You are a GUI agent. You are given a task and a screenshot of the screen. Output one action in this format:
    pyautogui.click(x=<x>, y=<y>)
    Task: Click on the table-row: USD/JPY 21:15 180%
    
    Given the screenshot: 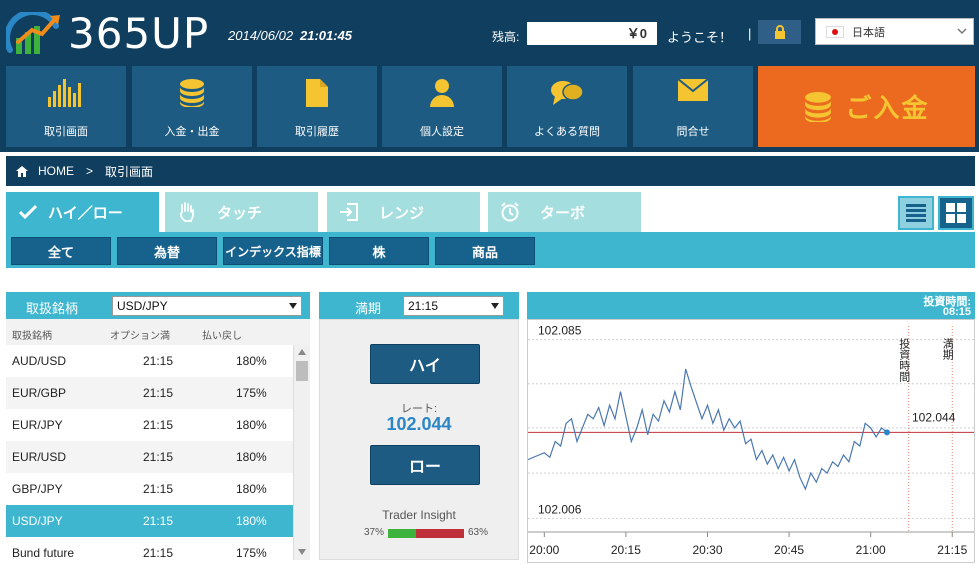 What is the action you would take?
    pyautogui.click(x=149, y=521)
    